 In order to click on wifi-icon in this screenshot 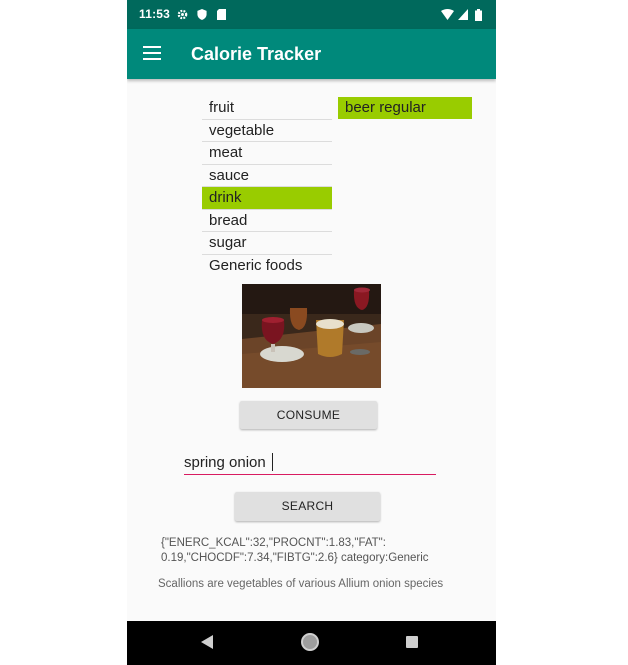, I will do `click(447, 14)`.